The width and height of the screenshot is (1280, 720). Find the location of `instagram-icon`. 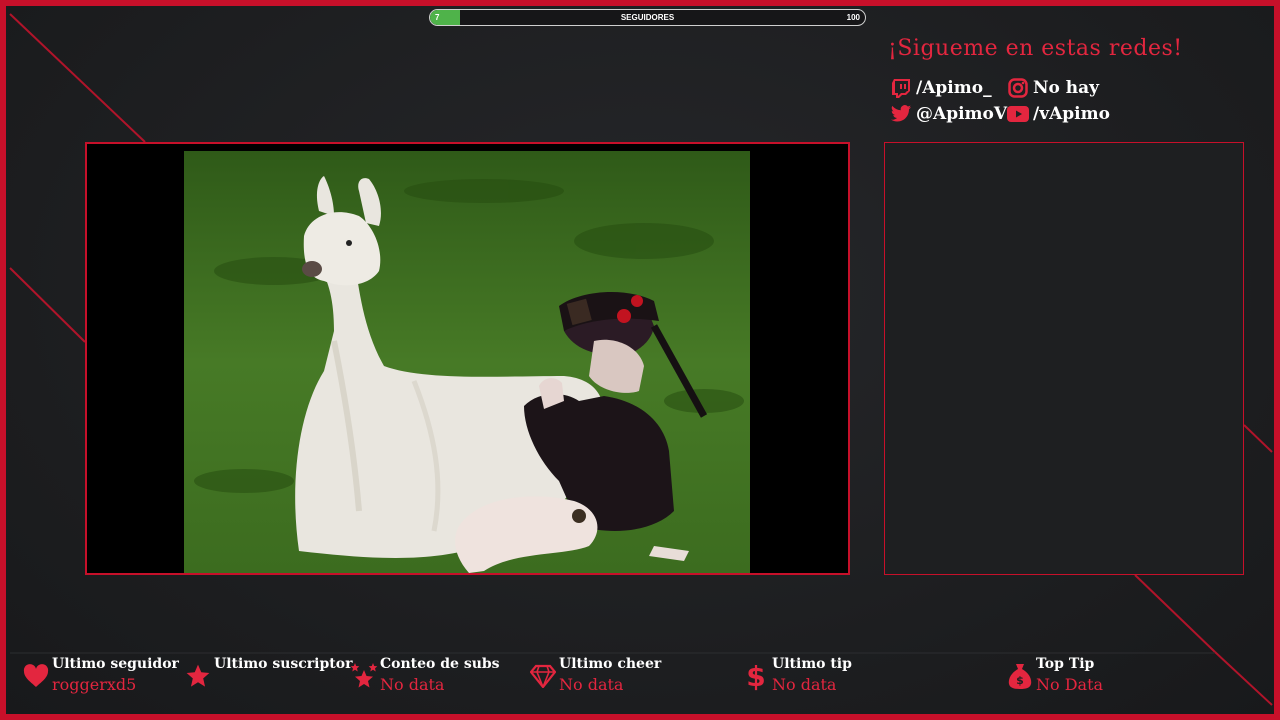

instagram-icon is located at coordinates (1018, 88).